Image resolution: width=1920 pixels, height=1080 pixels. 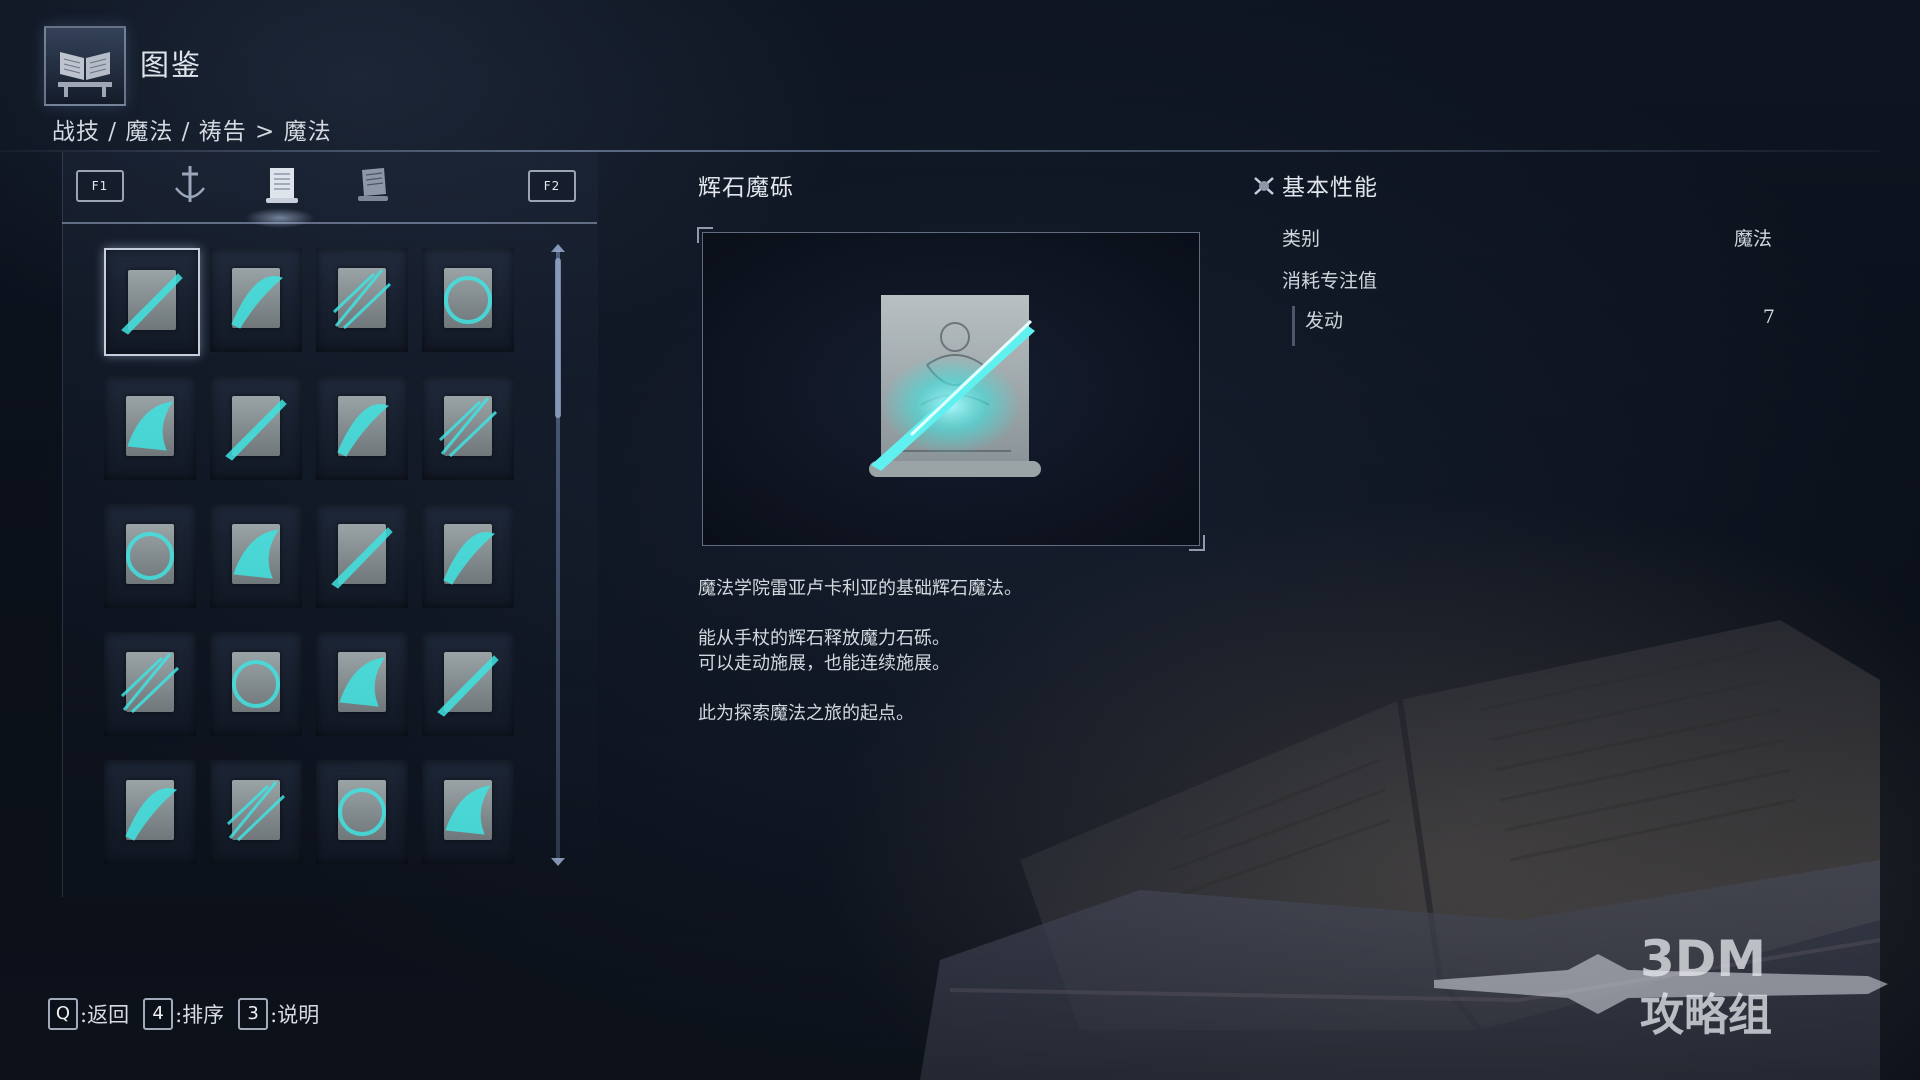 I want to click on next-tab-key: F2, so click(x=552, y=186).